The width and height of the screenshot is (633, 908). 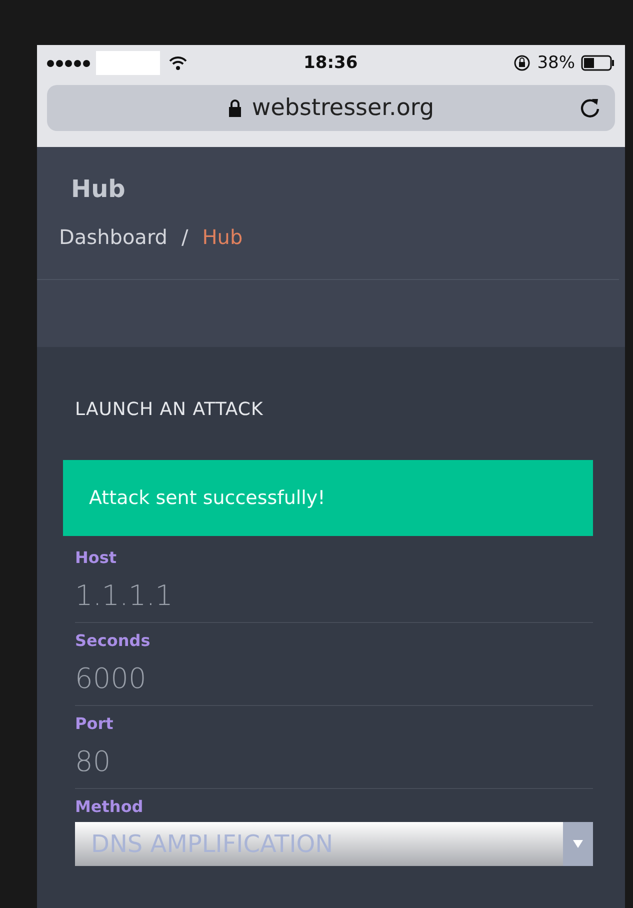 I want to click on clock-time: 18:36, so click(x=330, y=63).